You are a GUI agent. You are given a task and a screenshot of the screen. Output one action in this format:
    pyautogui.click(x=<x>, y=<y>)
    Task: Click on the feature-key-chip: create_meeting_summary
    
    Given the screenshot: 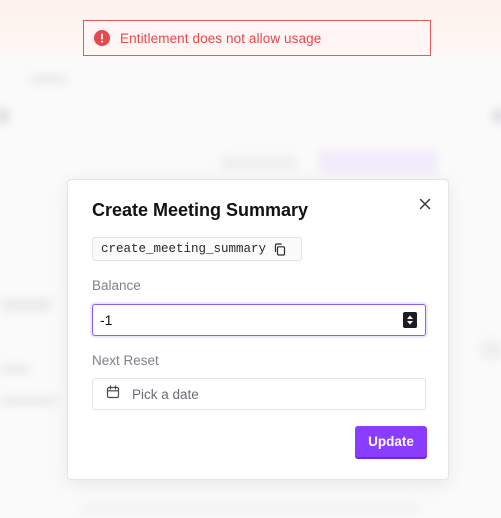 What is the action you would take?
    pyautogui.click(x=197, y=249)
    